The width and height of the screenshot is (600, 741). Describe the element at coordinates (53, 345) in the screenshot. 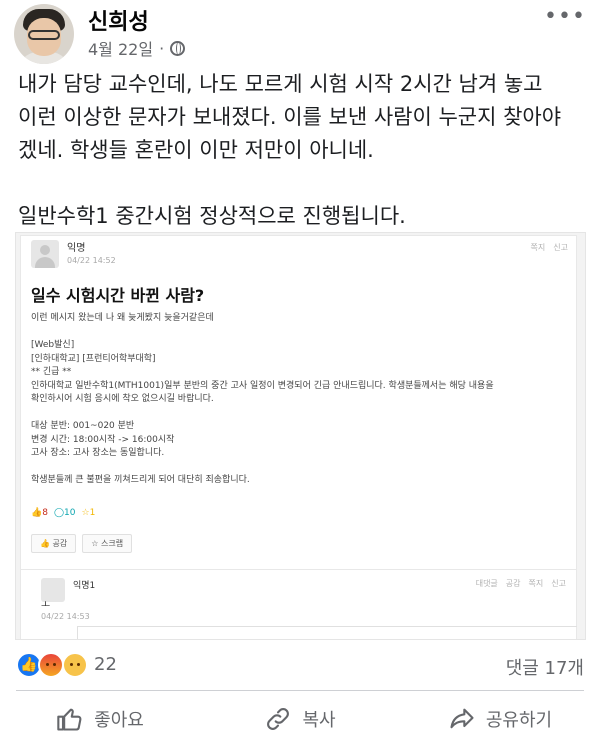

I see `body-line: [Web발신]` at that location.